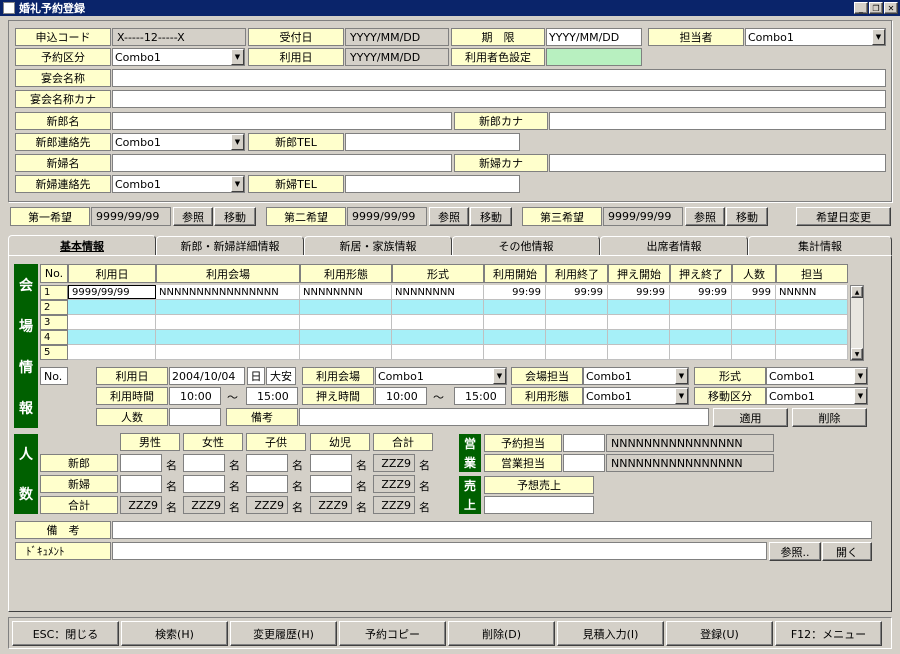  I want to click on detail-keishiki-combo: Combo1 ▼, so click(817, 376).